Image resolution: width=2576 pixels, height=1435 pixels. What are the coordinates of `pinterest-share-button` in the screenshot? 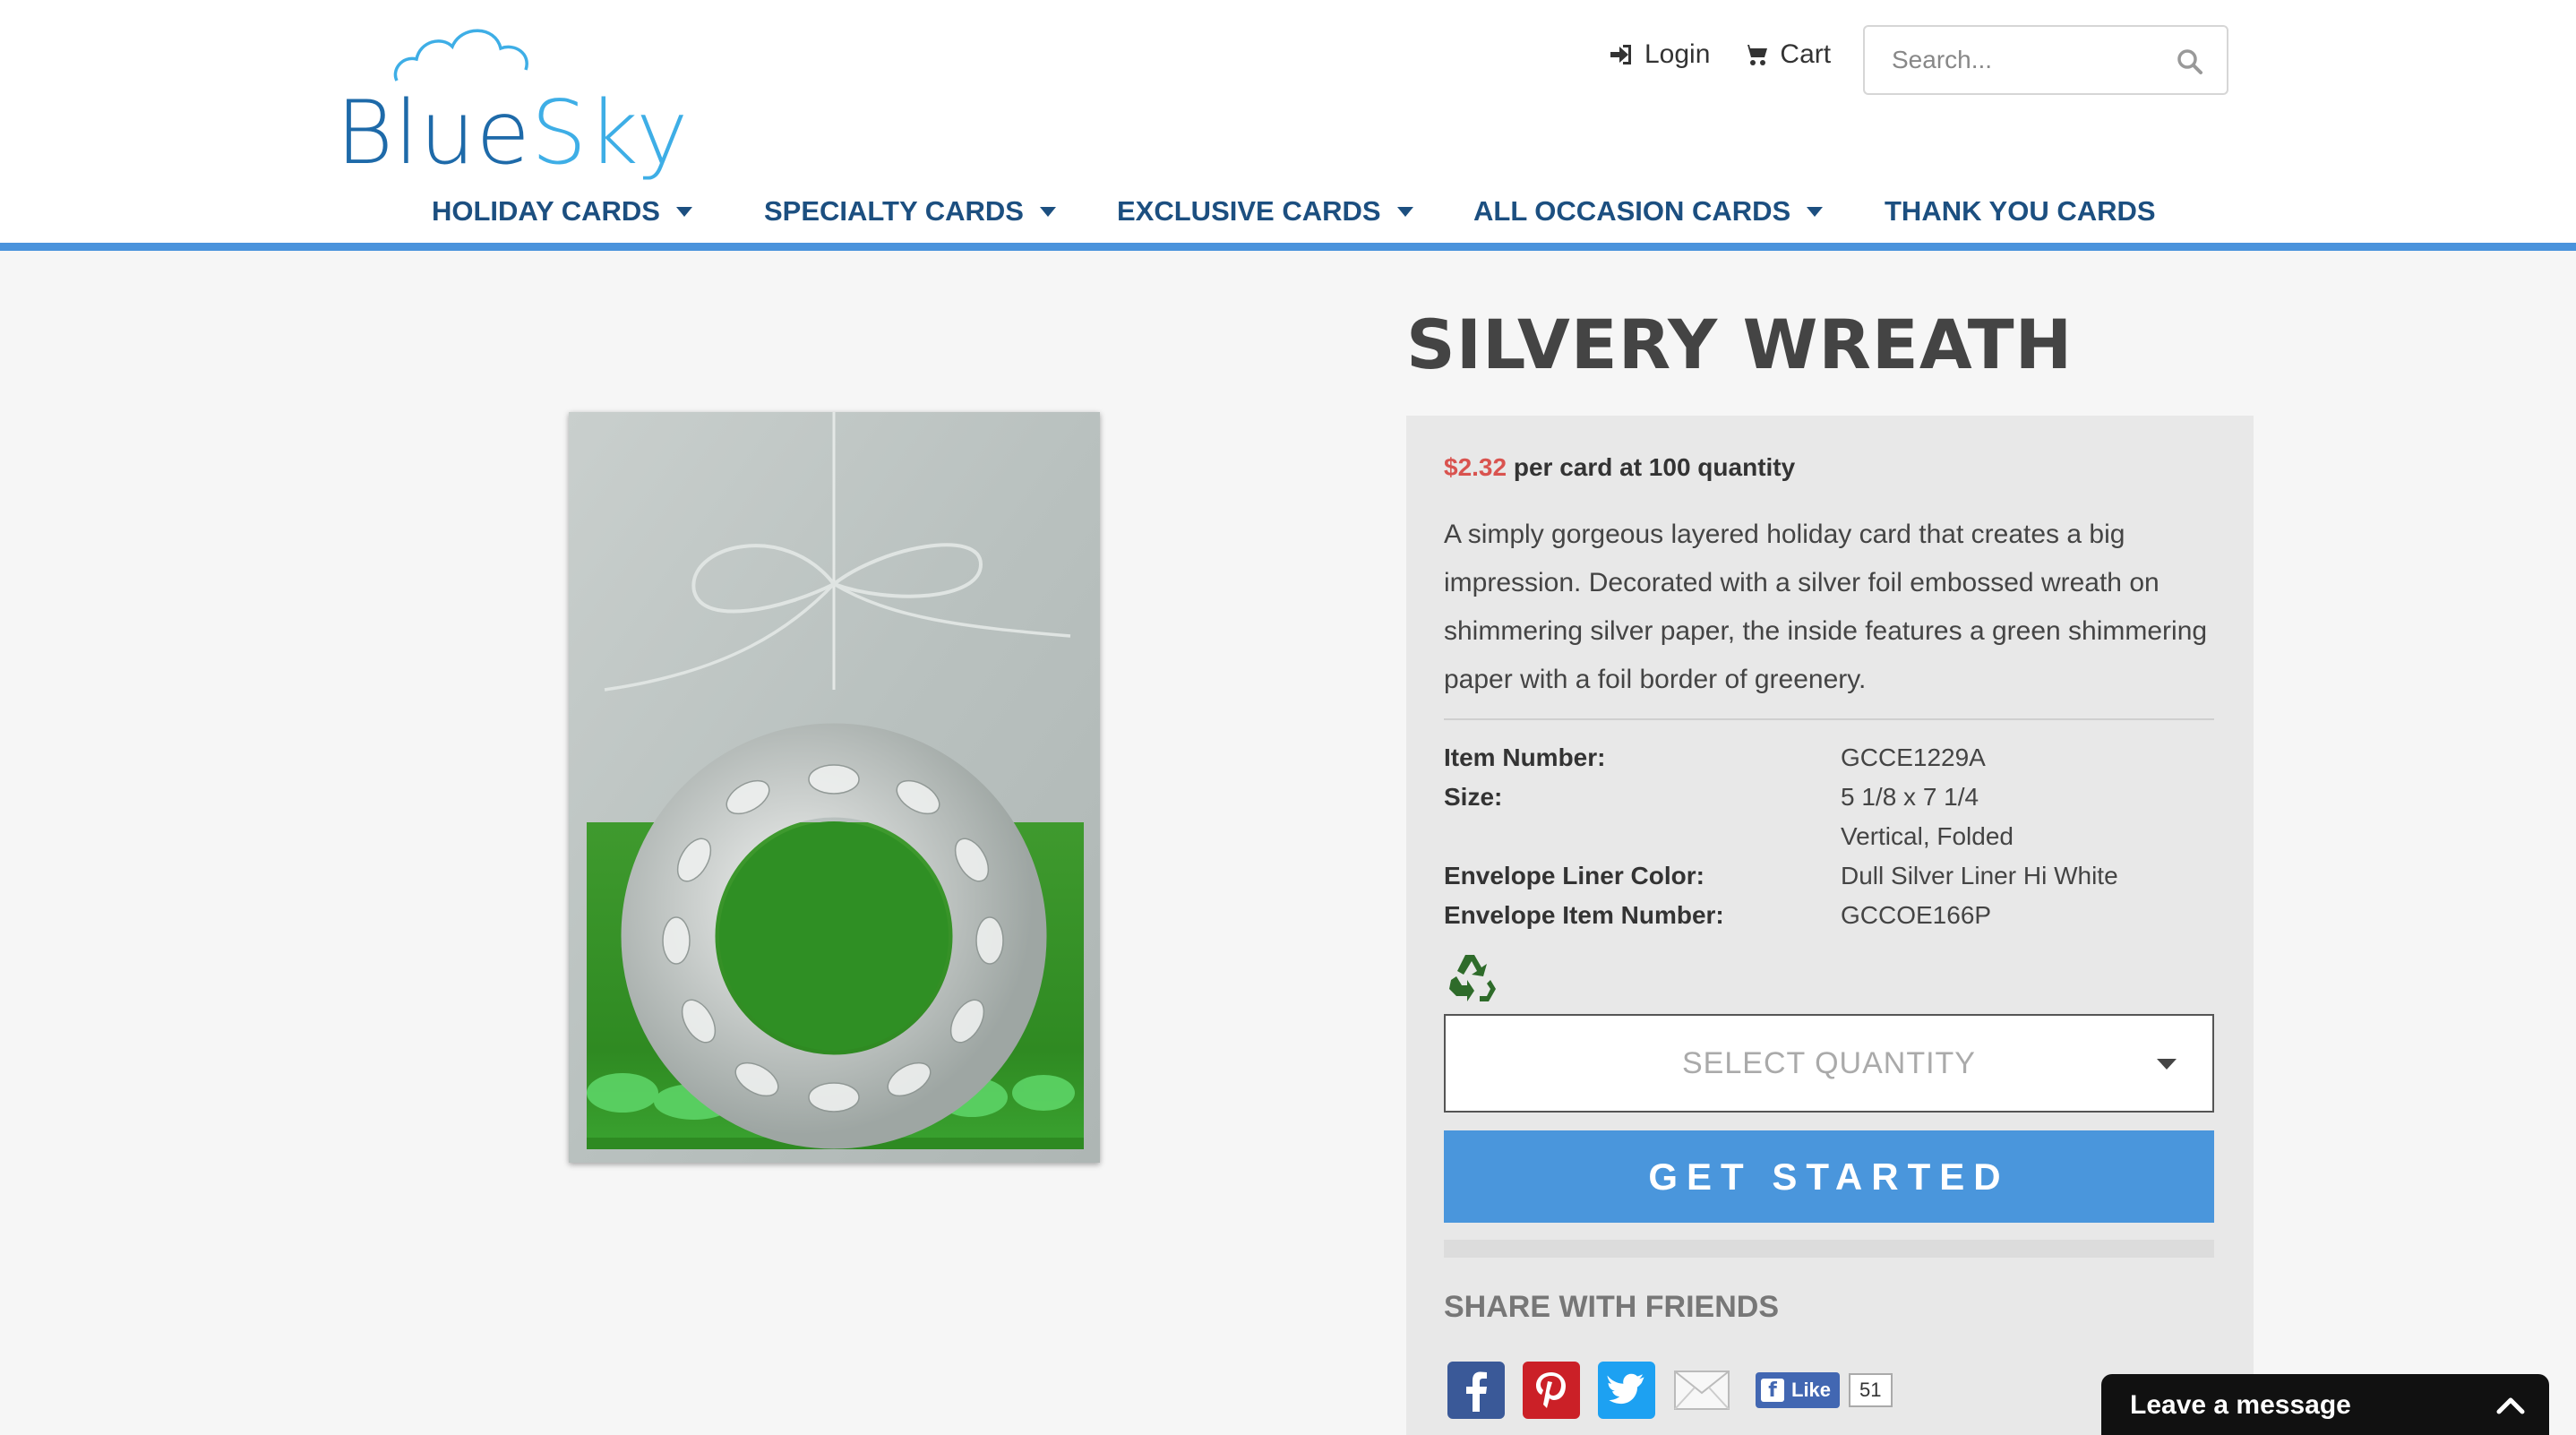 It's located at (1551, 1390).